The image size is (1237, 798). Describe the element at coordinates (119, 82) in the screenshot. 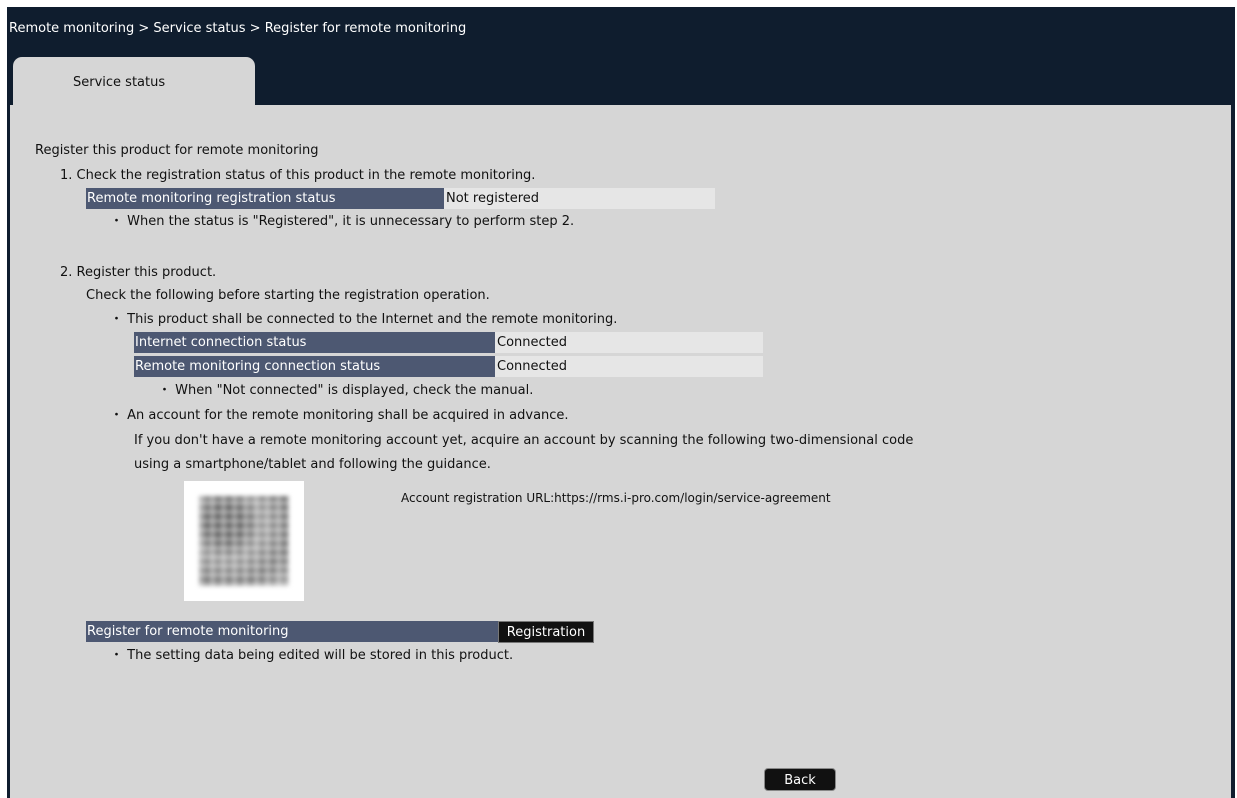

I see `tab-label: Service status` at that location.